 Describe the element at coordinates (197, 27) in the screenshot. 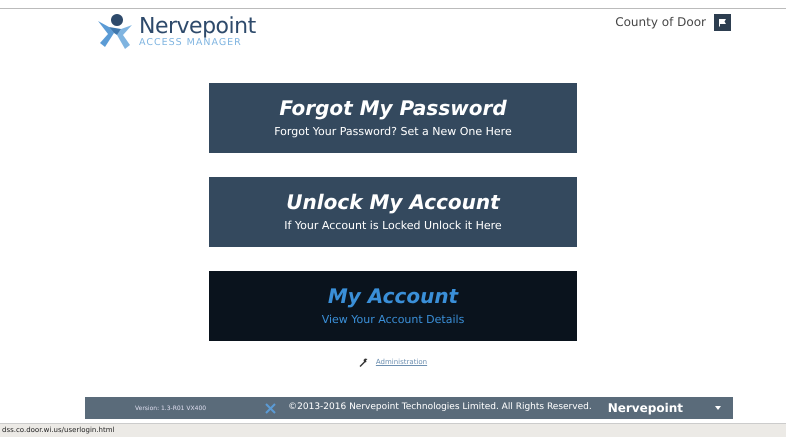

I see `logo-name: Nervepoint` at that location.